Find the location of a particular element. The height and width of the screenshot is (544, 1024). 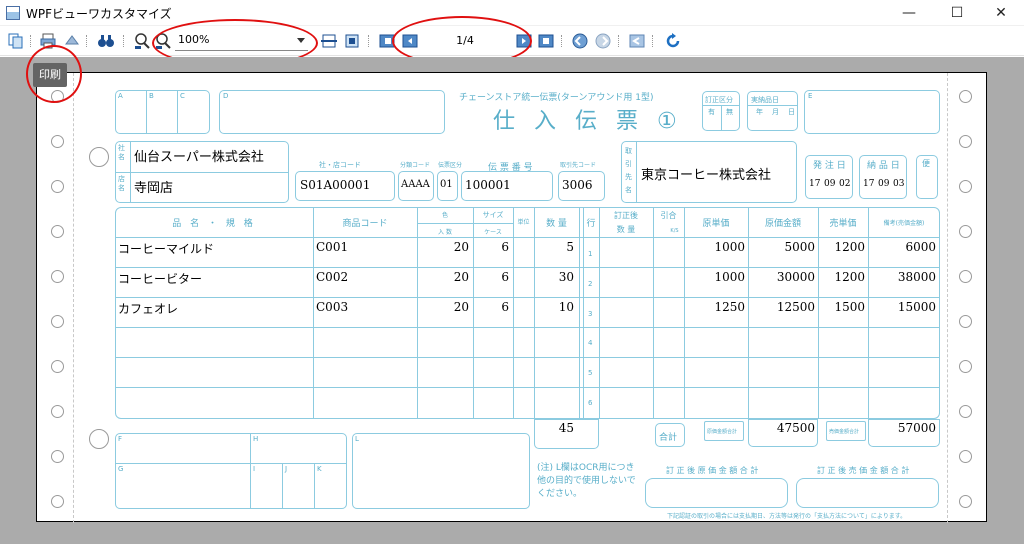

box-fghijk is located at coordinates (231, 471).